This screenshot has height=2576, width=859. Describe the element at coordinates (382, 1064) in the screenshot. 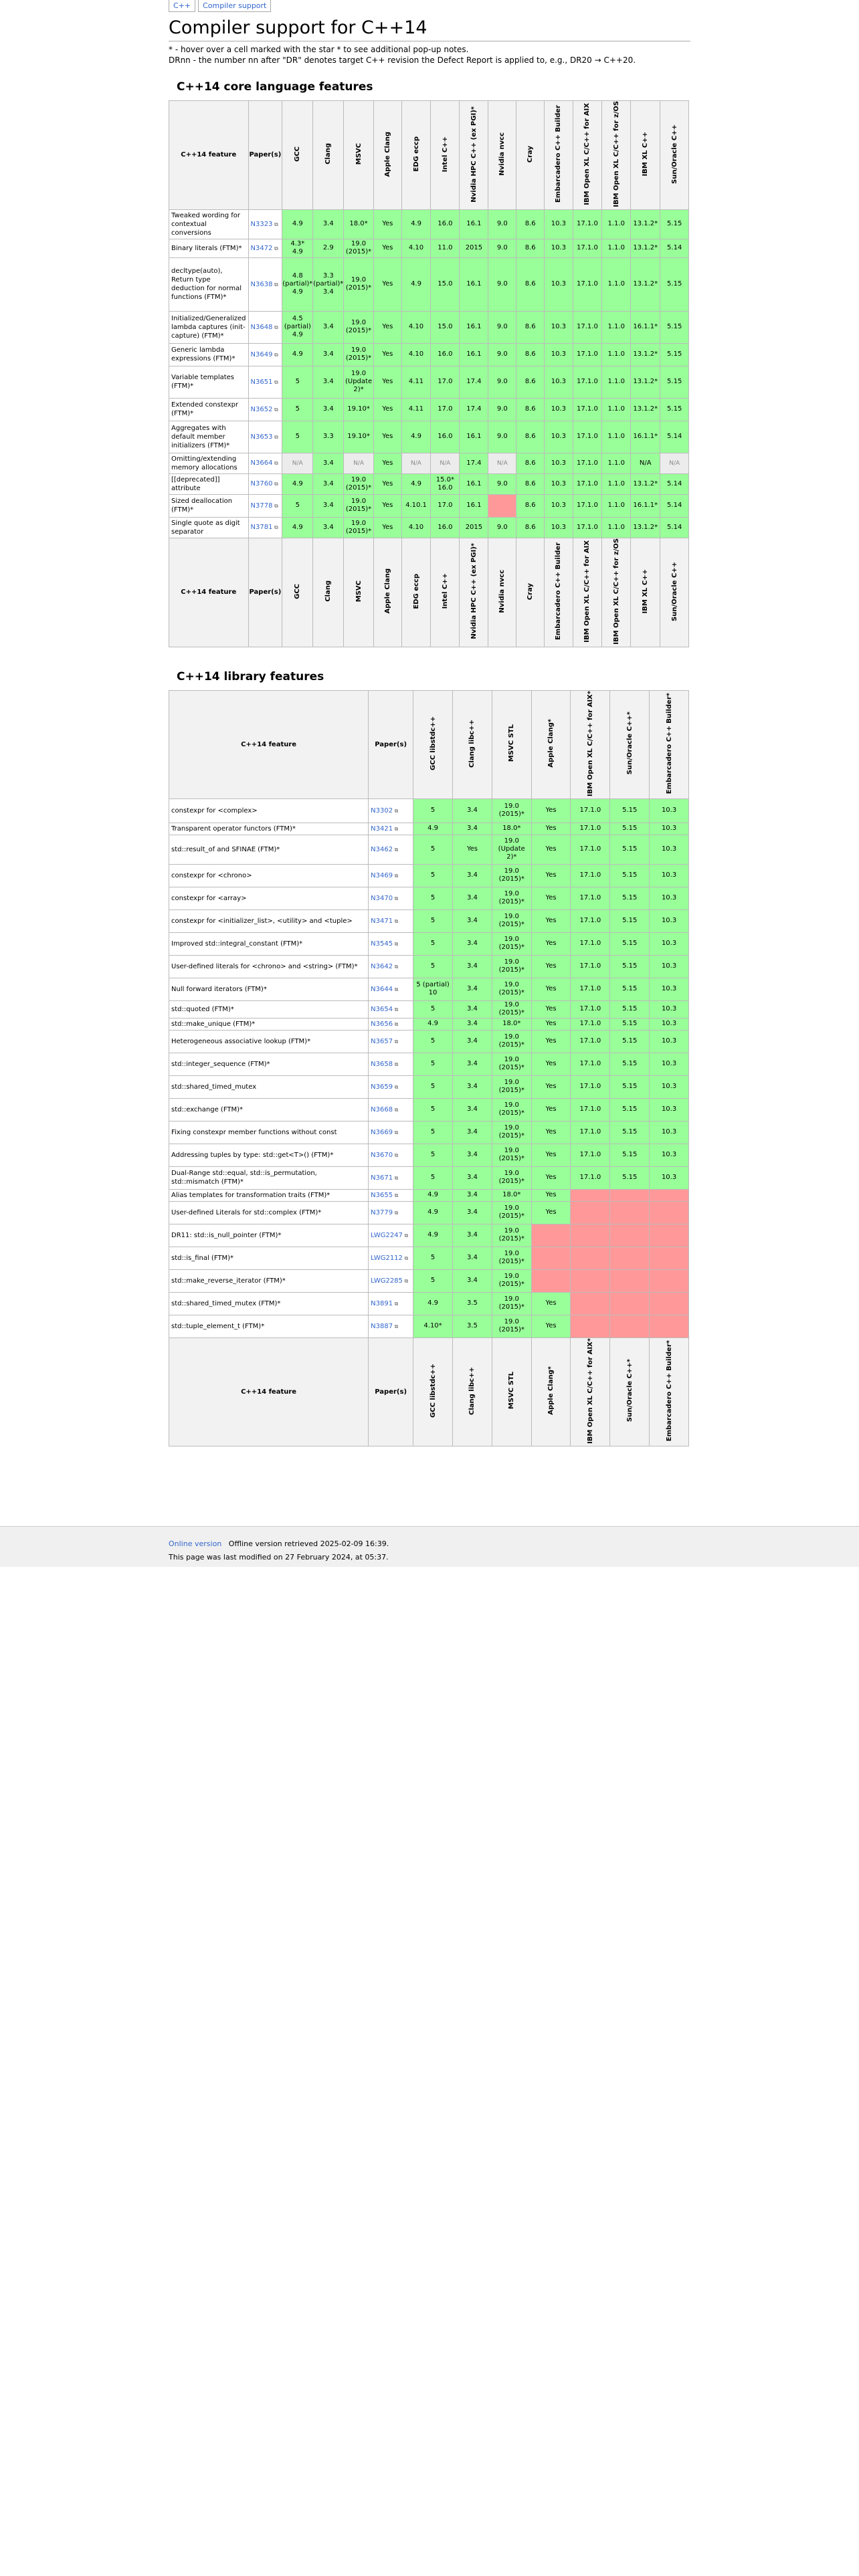

I see `lib-paper-id: N3658` at that location.